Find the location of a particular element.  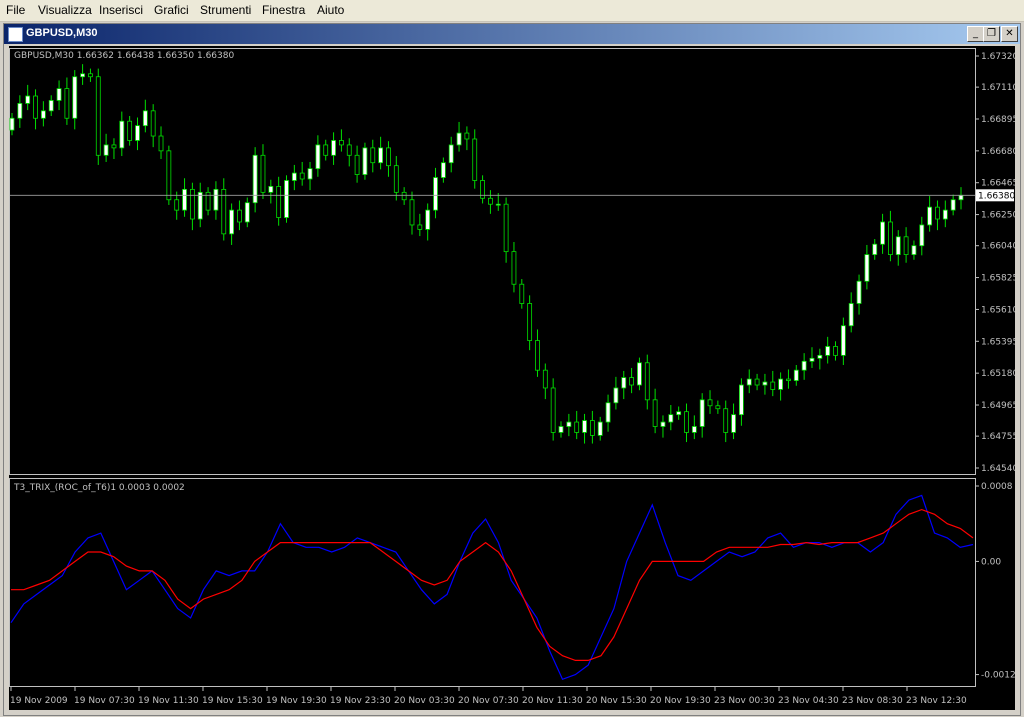

time-tick-label: 20 Nov 15:30 is located at coordinates (616, 701).